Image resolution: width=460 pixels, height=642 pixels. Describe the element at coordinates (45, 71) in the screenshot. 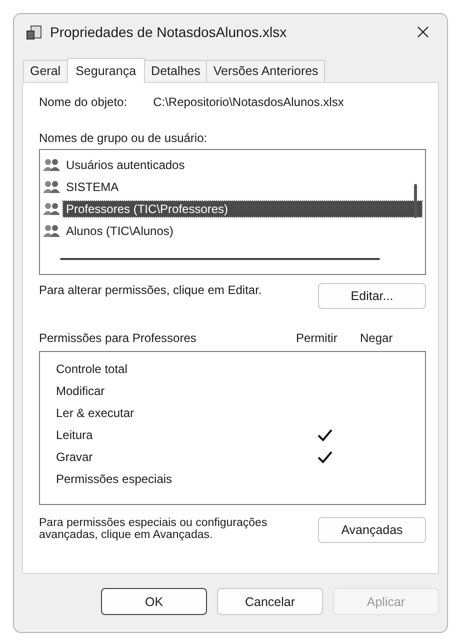

I see `tab: Geral` at that location.